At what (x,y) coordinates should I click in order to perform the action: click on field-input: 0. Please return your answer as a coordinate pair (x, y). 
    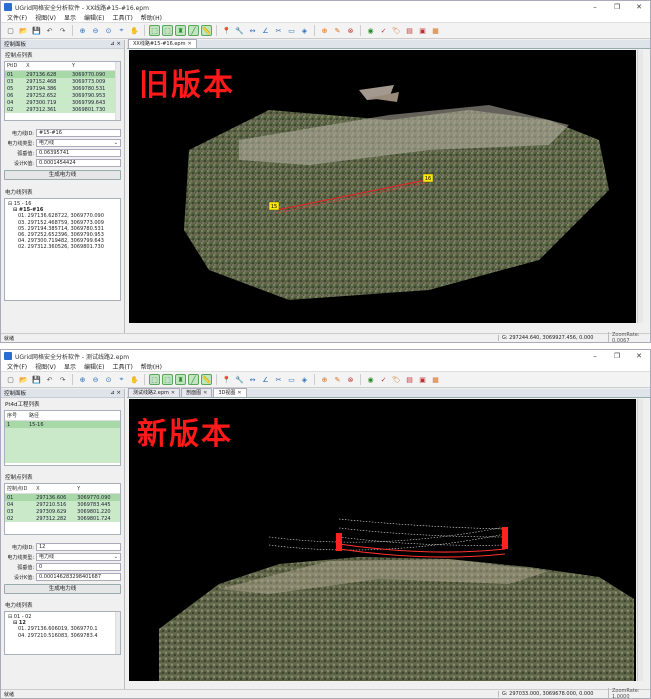
    Looking at the image, I should click on (78, 567).